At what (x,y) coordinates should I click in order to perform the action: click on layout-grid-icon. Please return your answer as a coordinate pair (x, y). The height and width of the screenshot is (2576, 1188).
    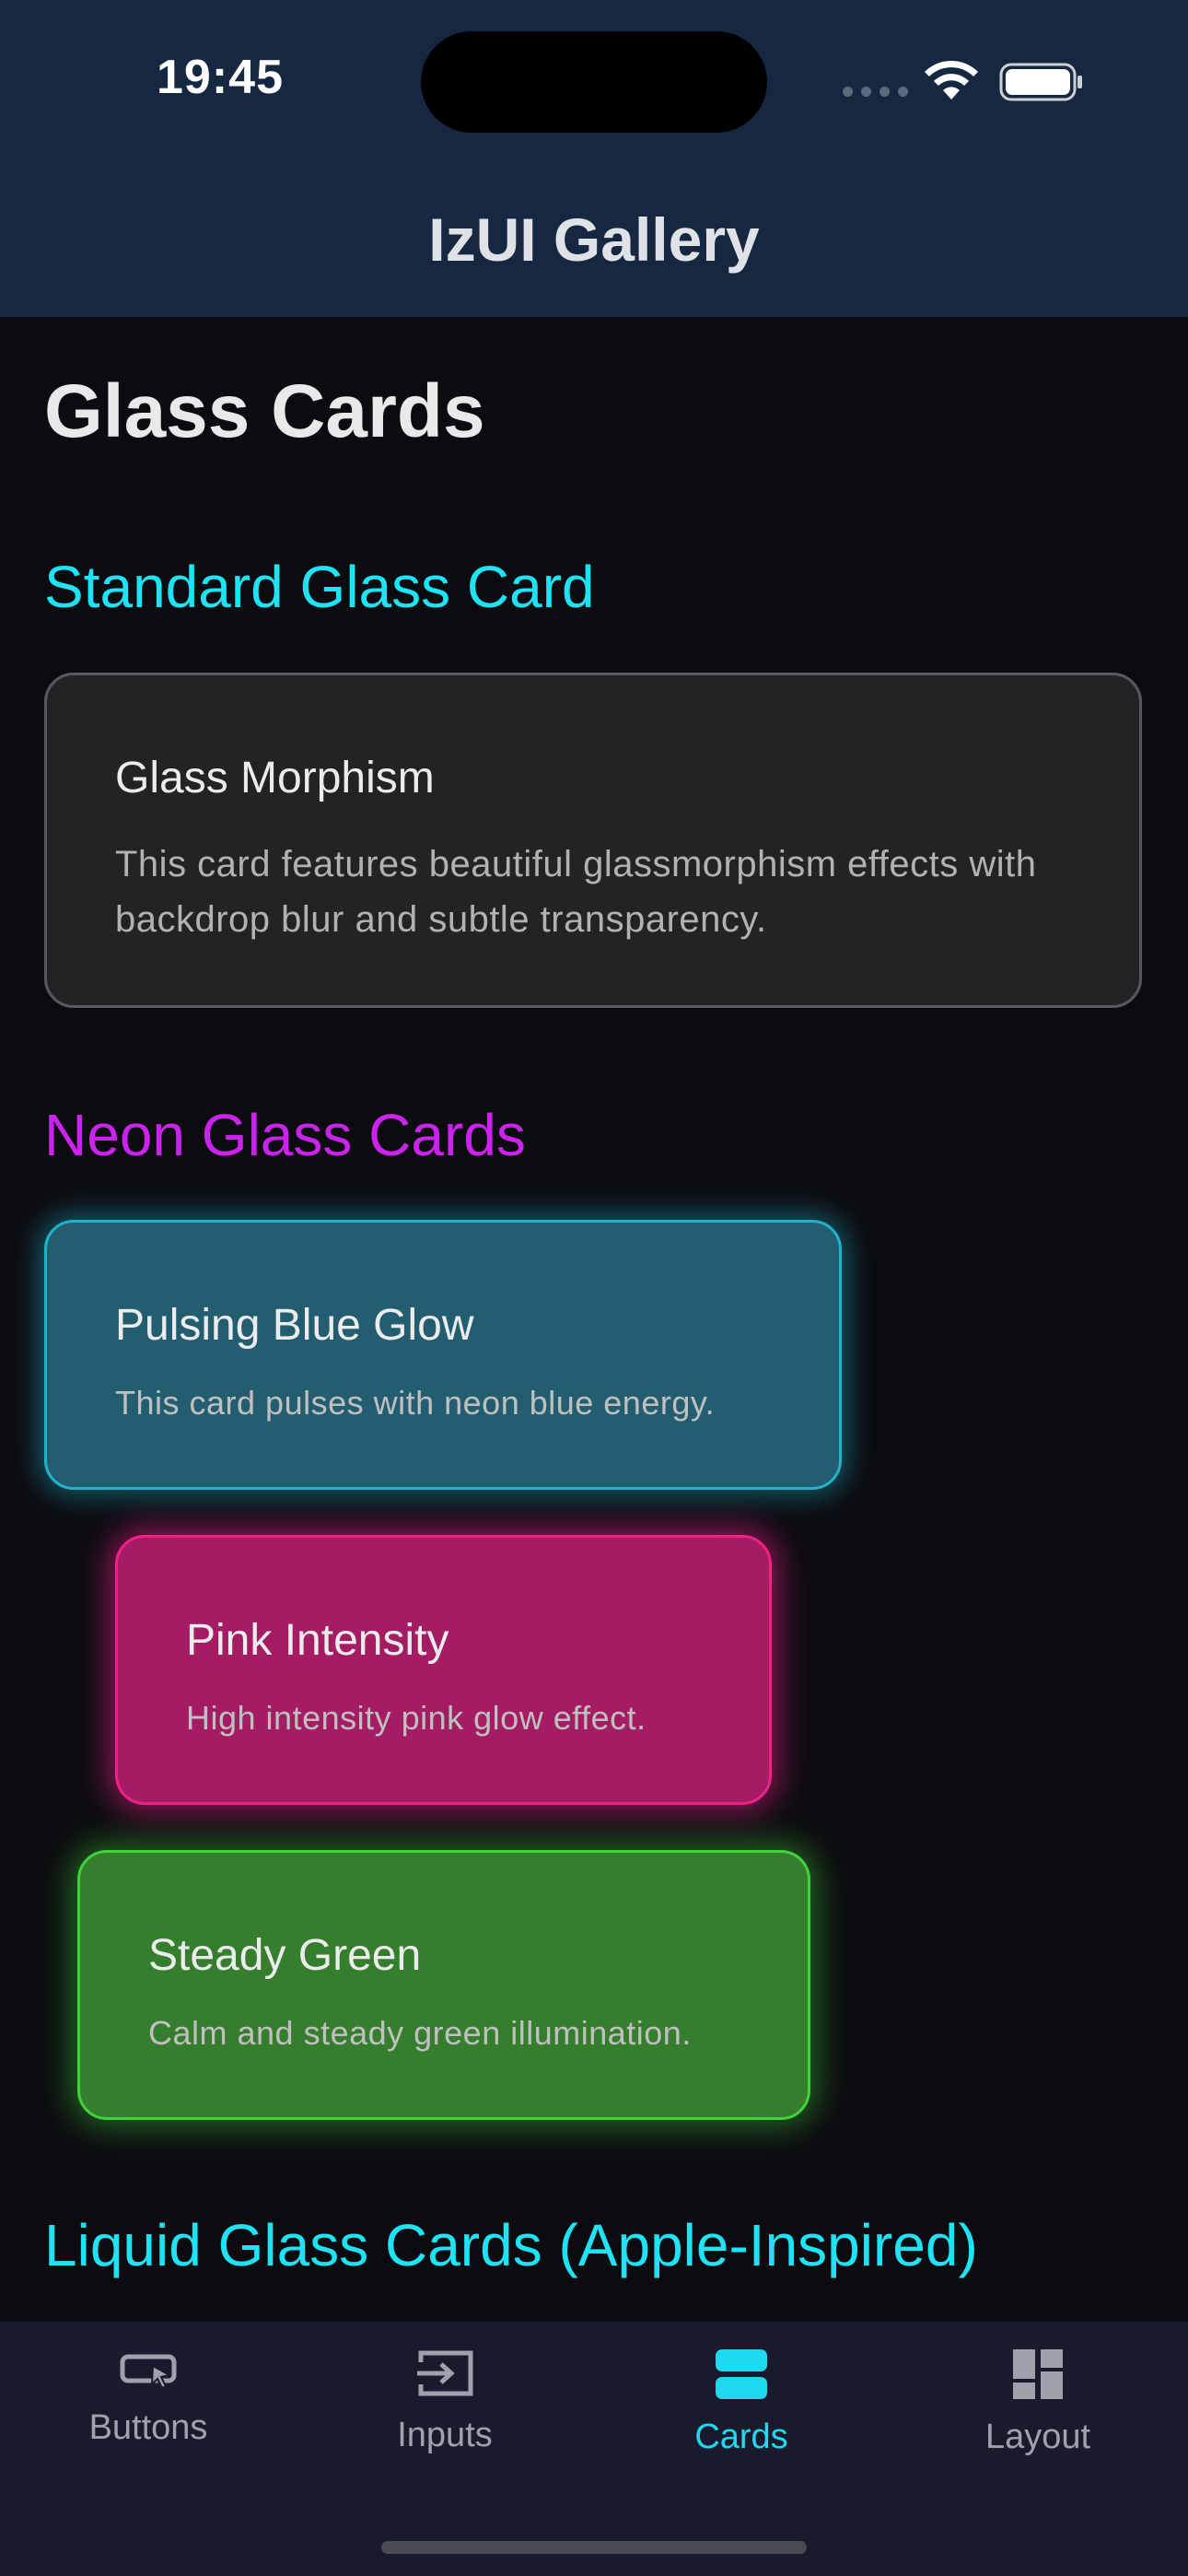
    Looking at the image, I should click on (1038, 2374).